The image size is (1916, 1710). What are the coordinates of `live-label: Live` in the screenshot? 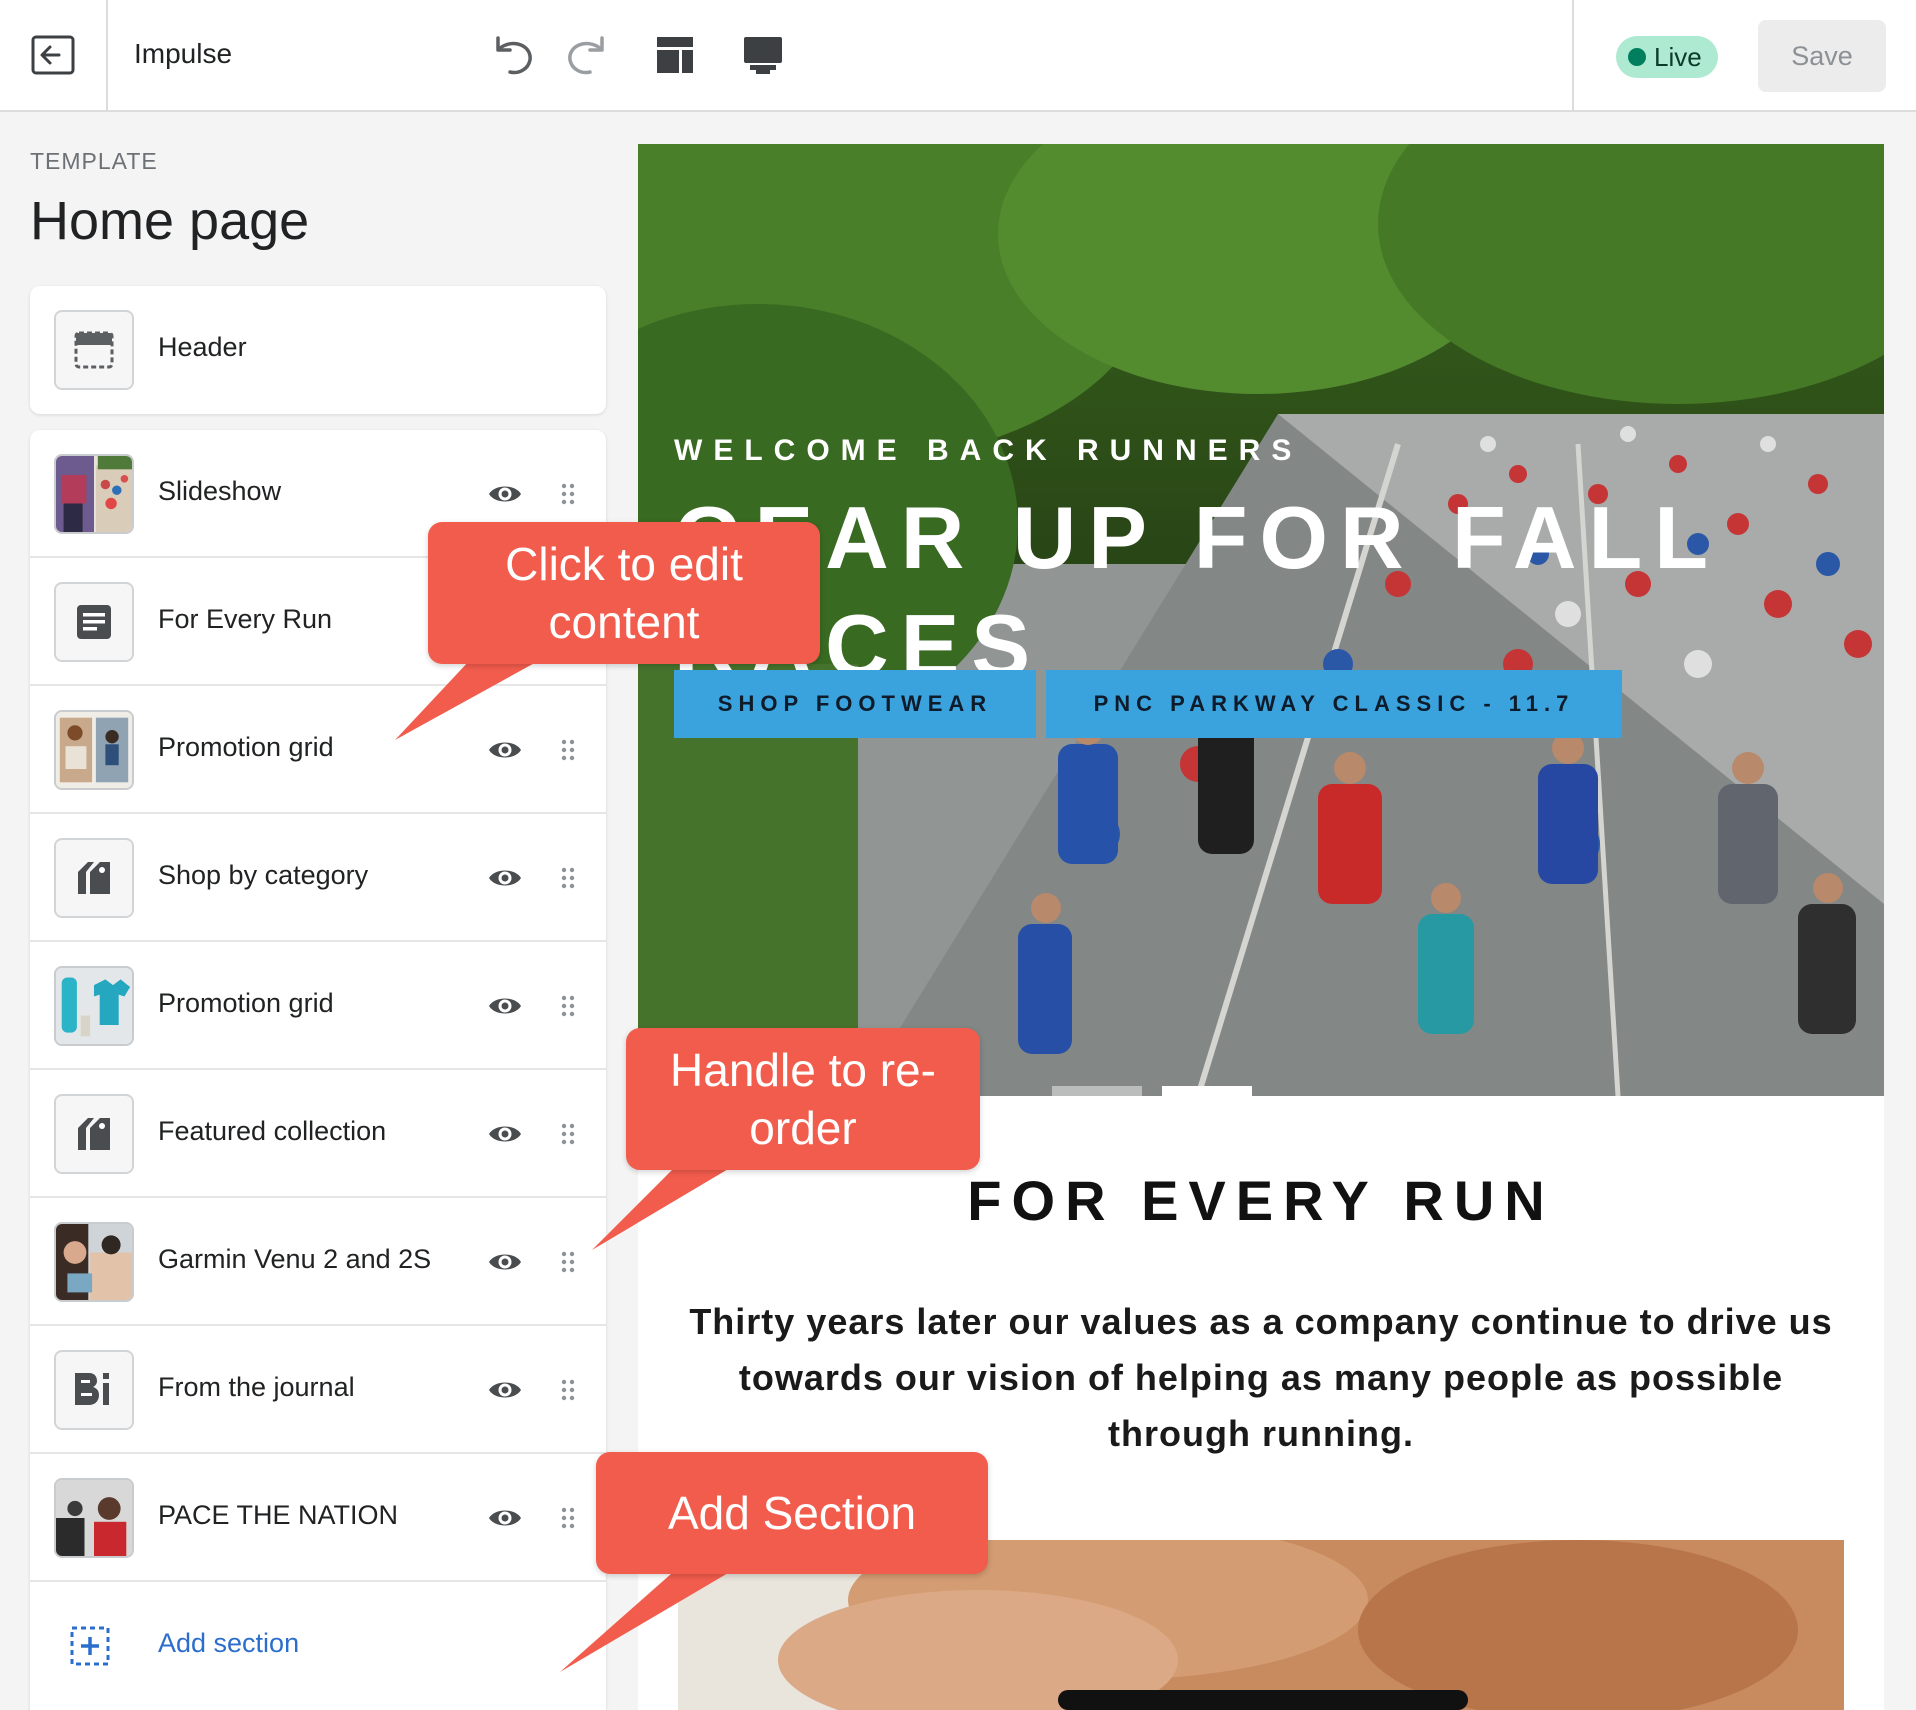 It's located at (1678, 56).